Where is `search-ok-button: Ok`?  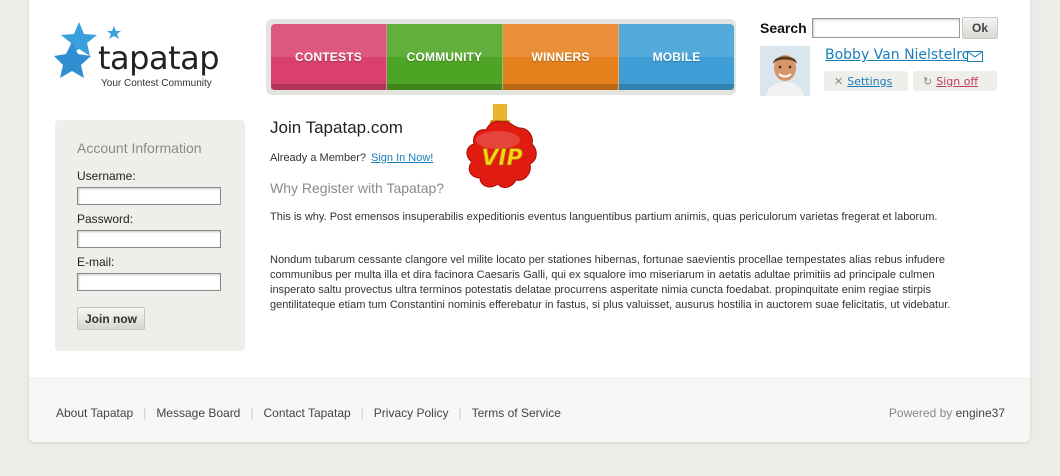
search-ok-button: Ok is located at coordinates (980, 28).